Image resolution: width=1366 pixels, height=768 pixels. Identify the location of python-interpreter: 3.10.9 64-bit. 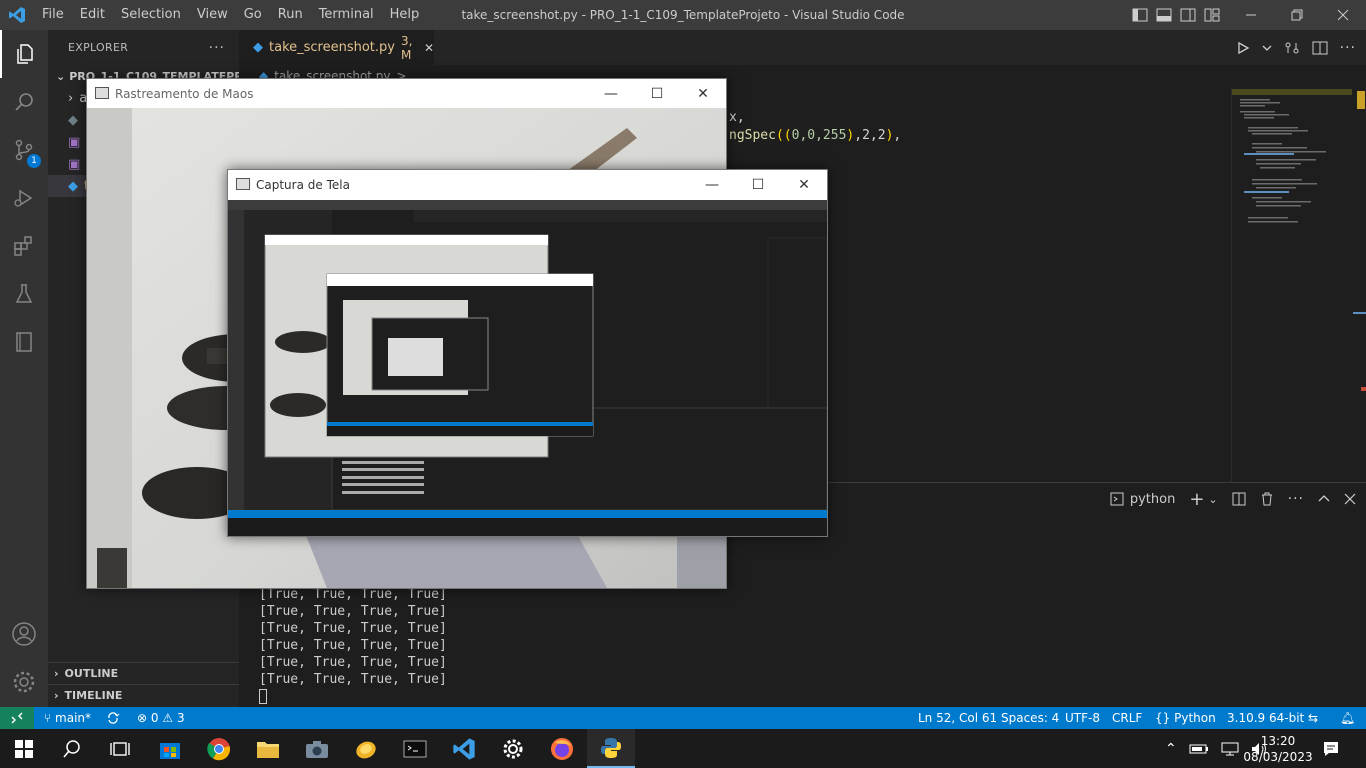
(1265, 718).